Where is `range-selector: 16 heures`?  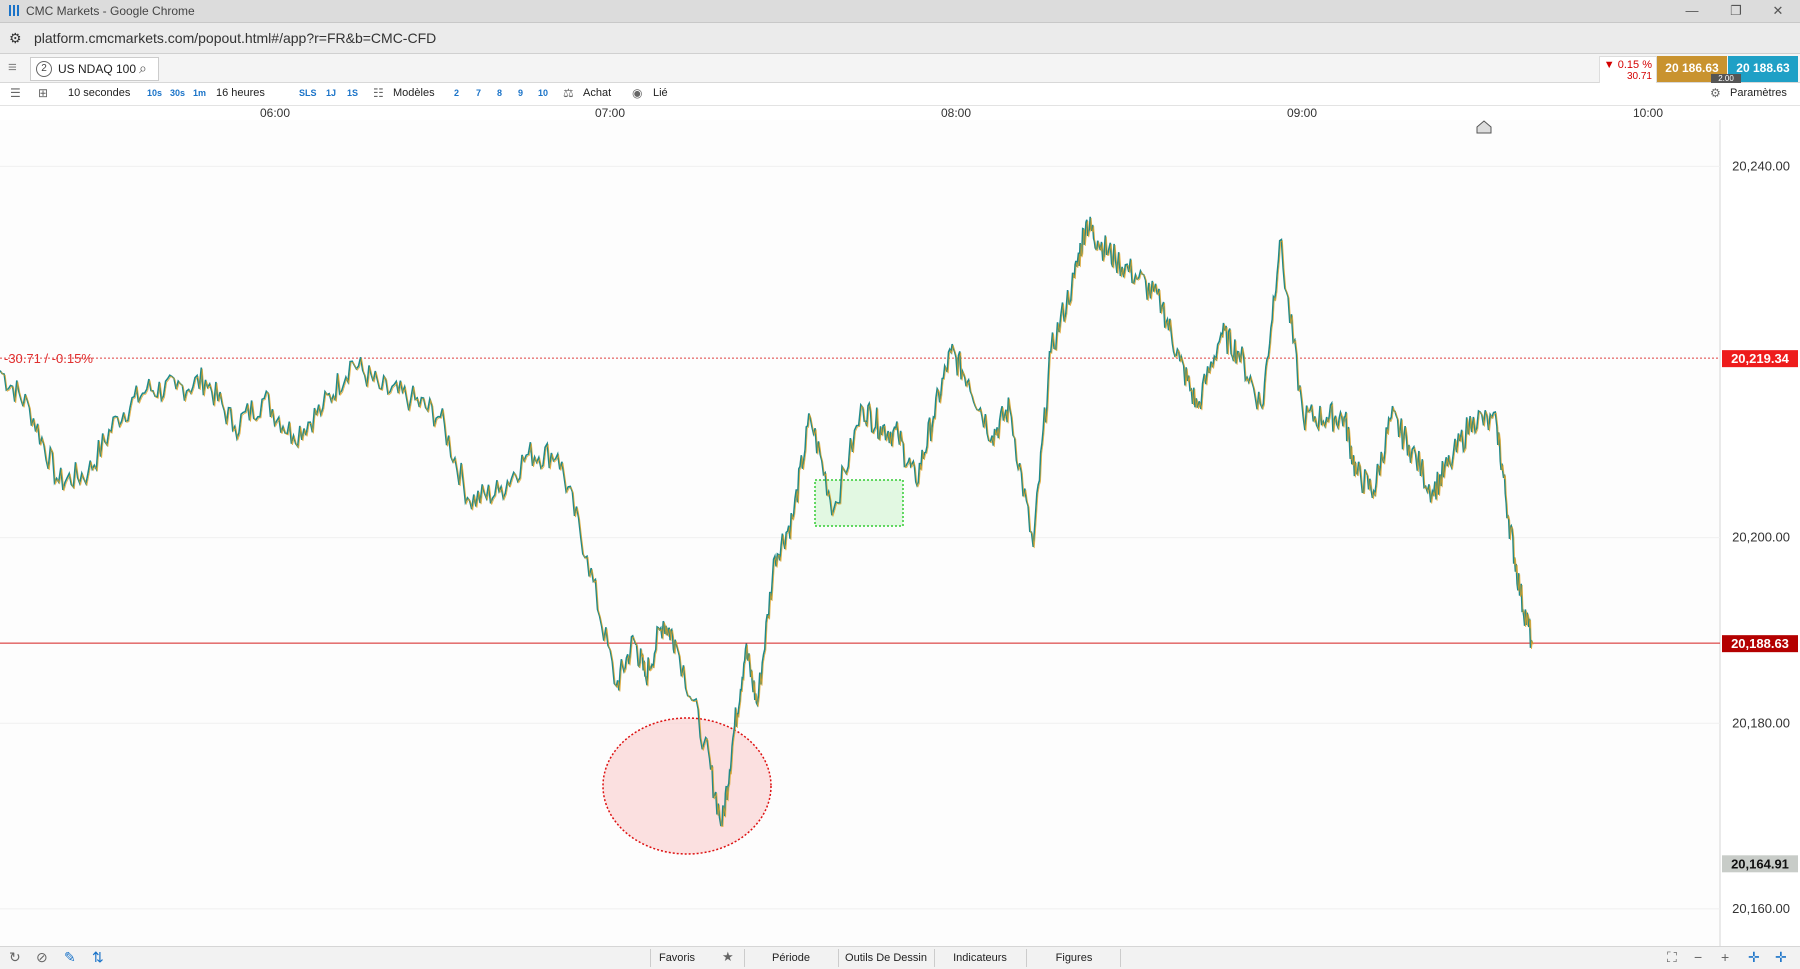 range-selector: 16 heures is located at coordinates (240, 93).